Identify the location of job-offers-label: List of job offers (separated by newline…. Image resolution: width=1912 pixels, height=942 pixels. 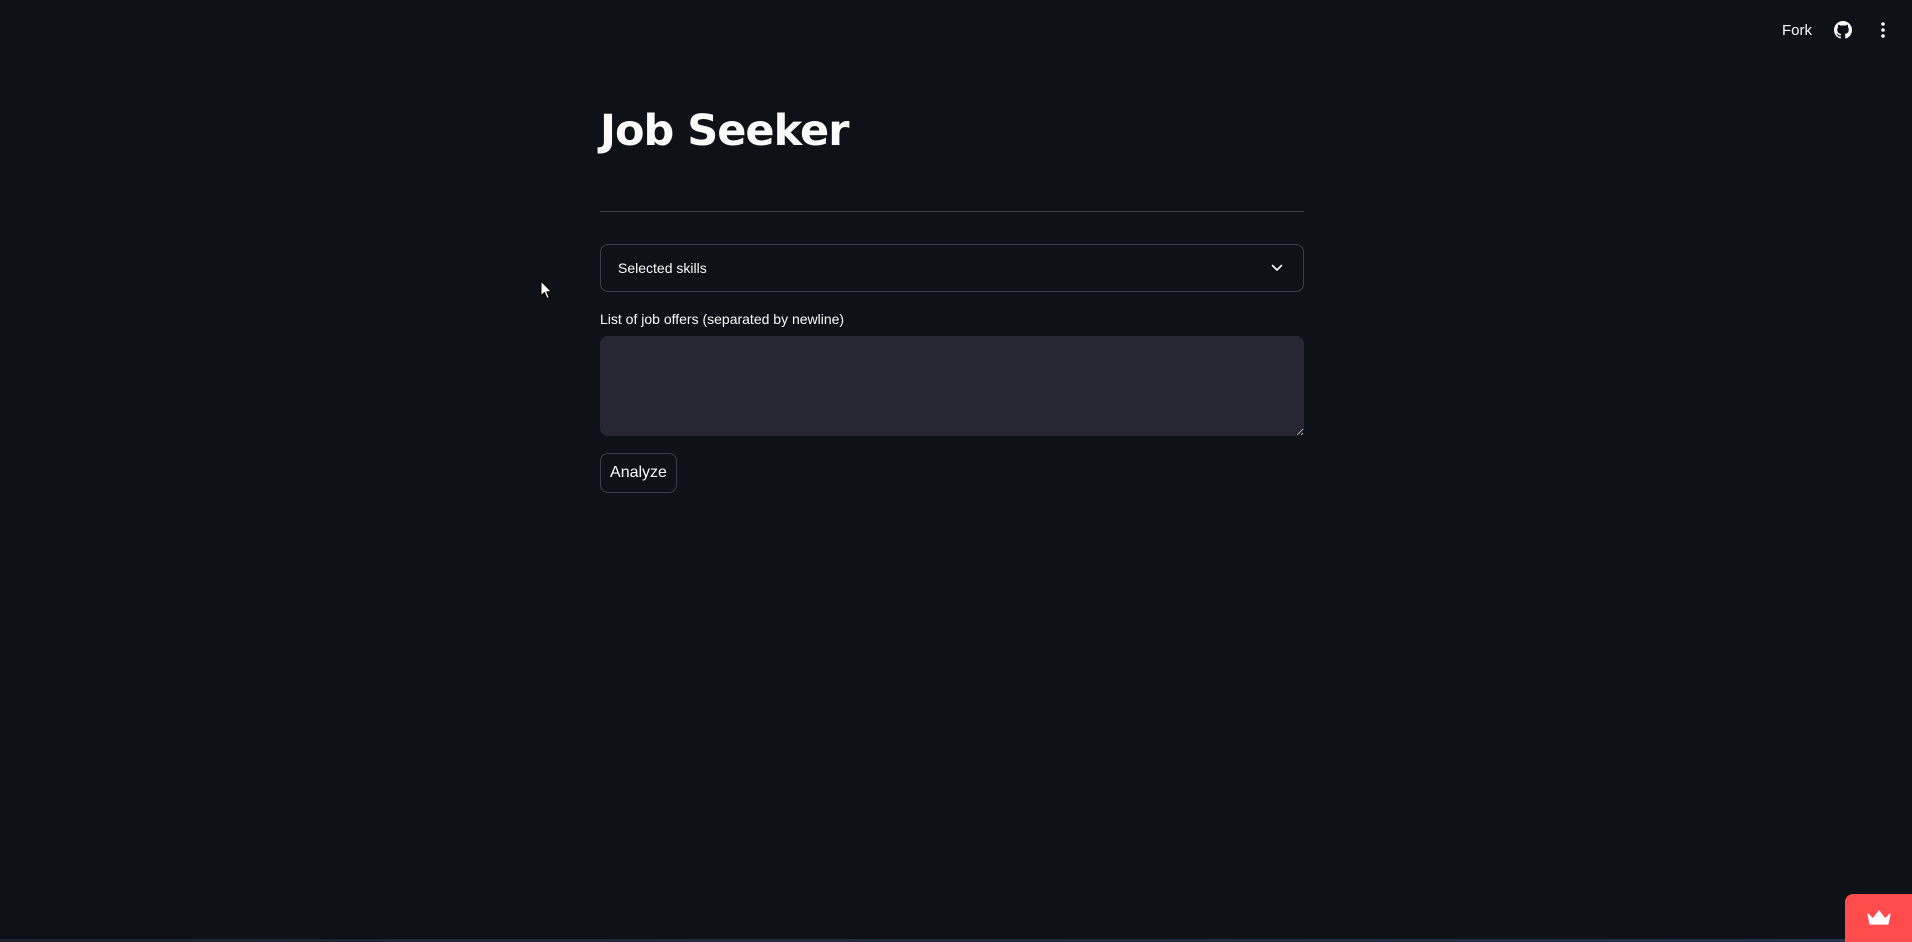
(722, 319).